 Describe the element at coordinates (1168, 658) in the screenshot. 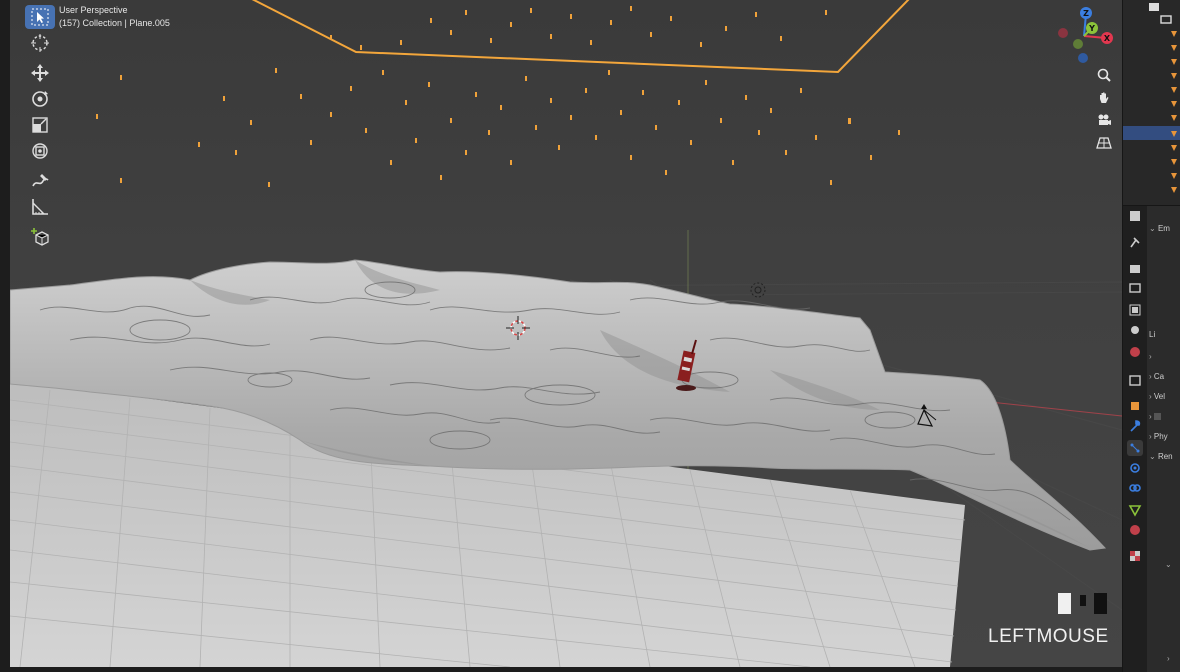

I see `panel-collapsed-bottom: ›` at that location.